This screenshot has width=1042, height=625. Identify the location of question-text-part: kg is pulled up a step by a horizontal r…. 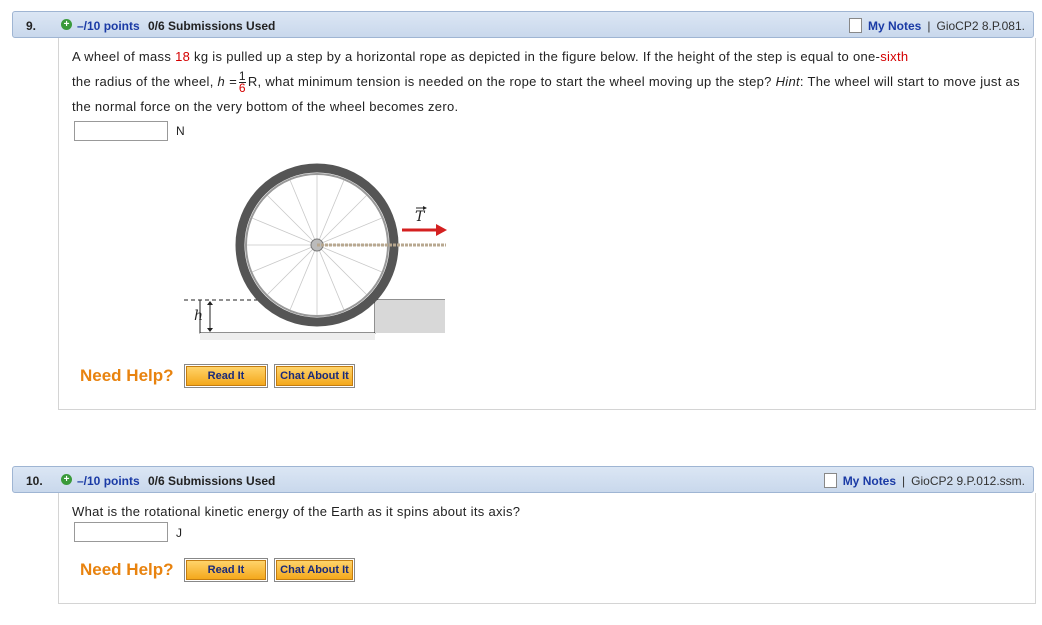
(535, 56).